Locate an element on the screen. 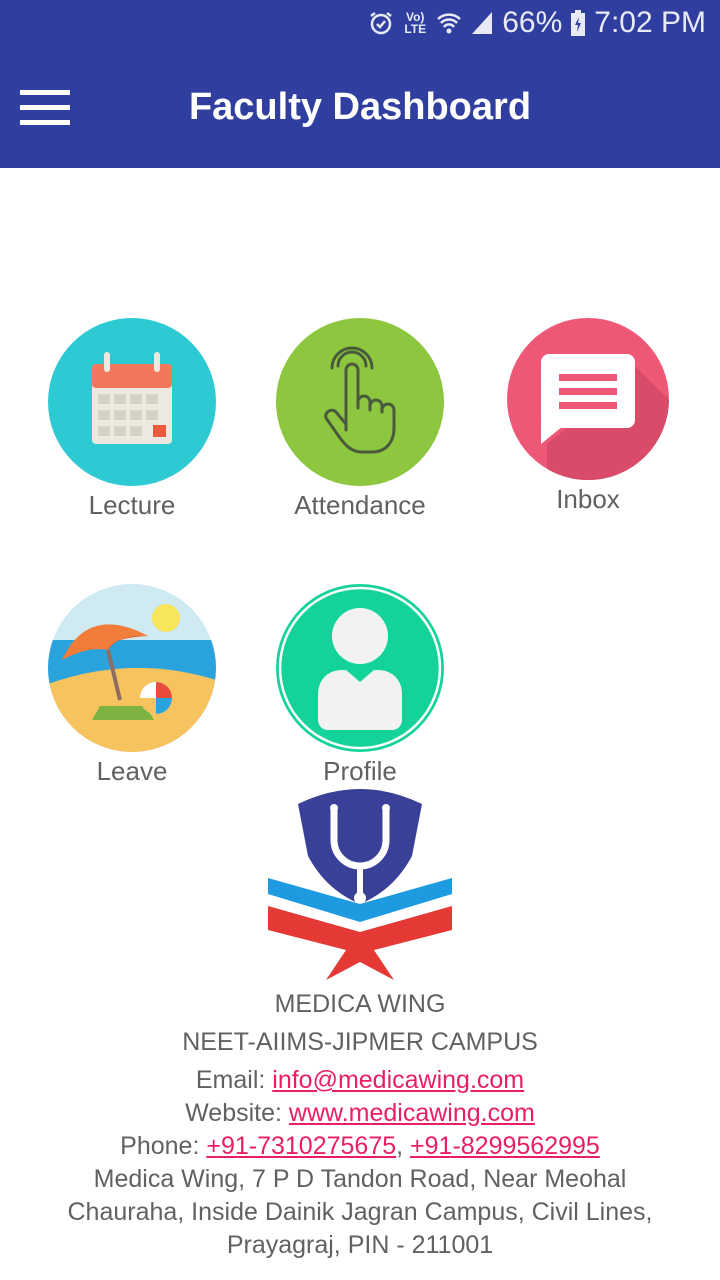  battery-percent: 66% is located at coordinates (532, 22).